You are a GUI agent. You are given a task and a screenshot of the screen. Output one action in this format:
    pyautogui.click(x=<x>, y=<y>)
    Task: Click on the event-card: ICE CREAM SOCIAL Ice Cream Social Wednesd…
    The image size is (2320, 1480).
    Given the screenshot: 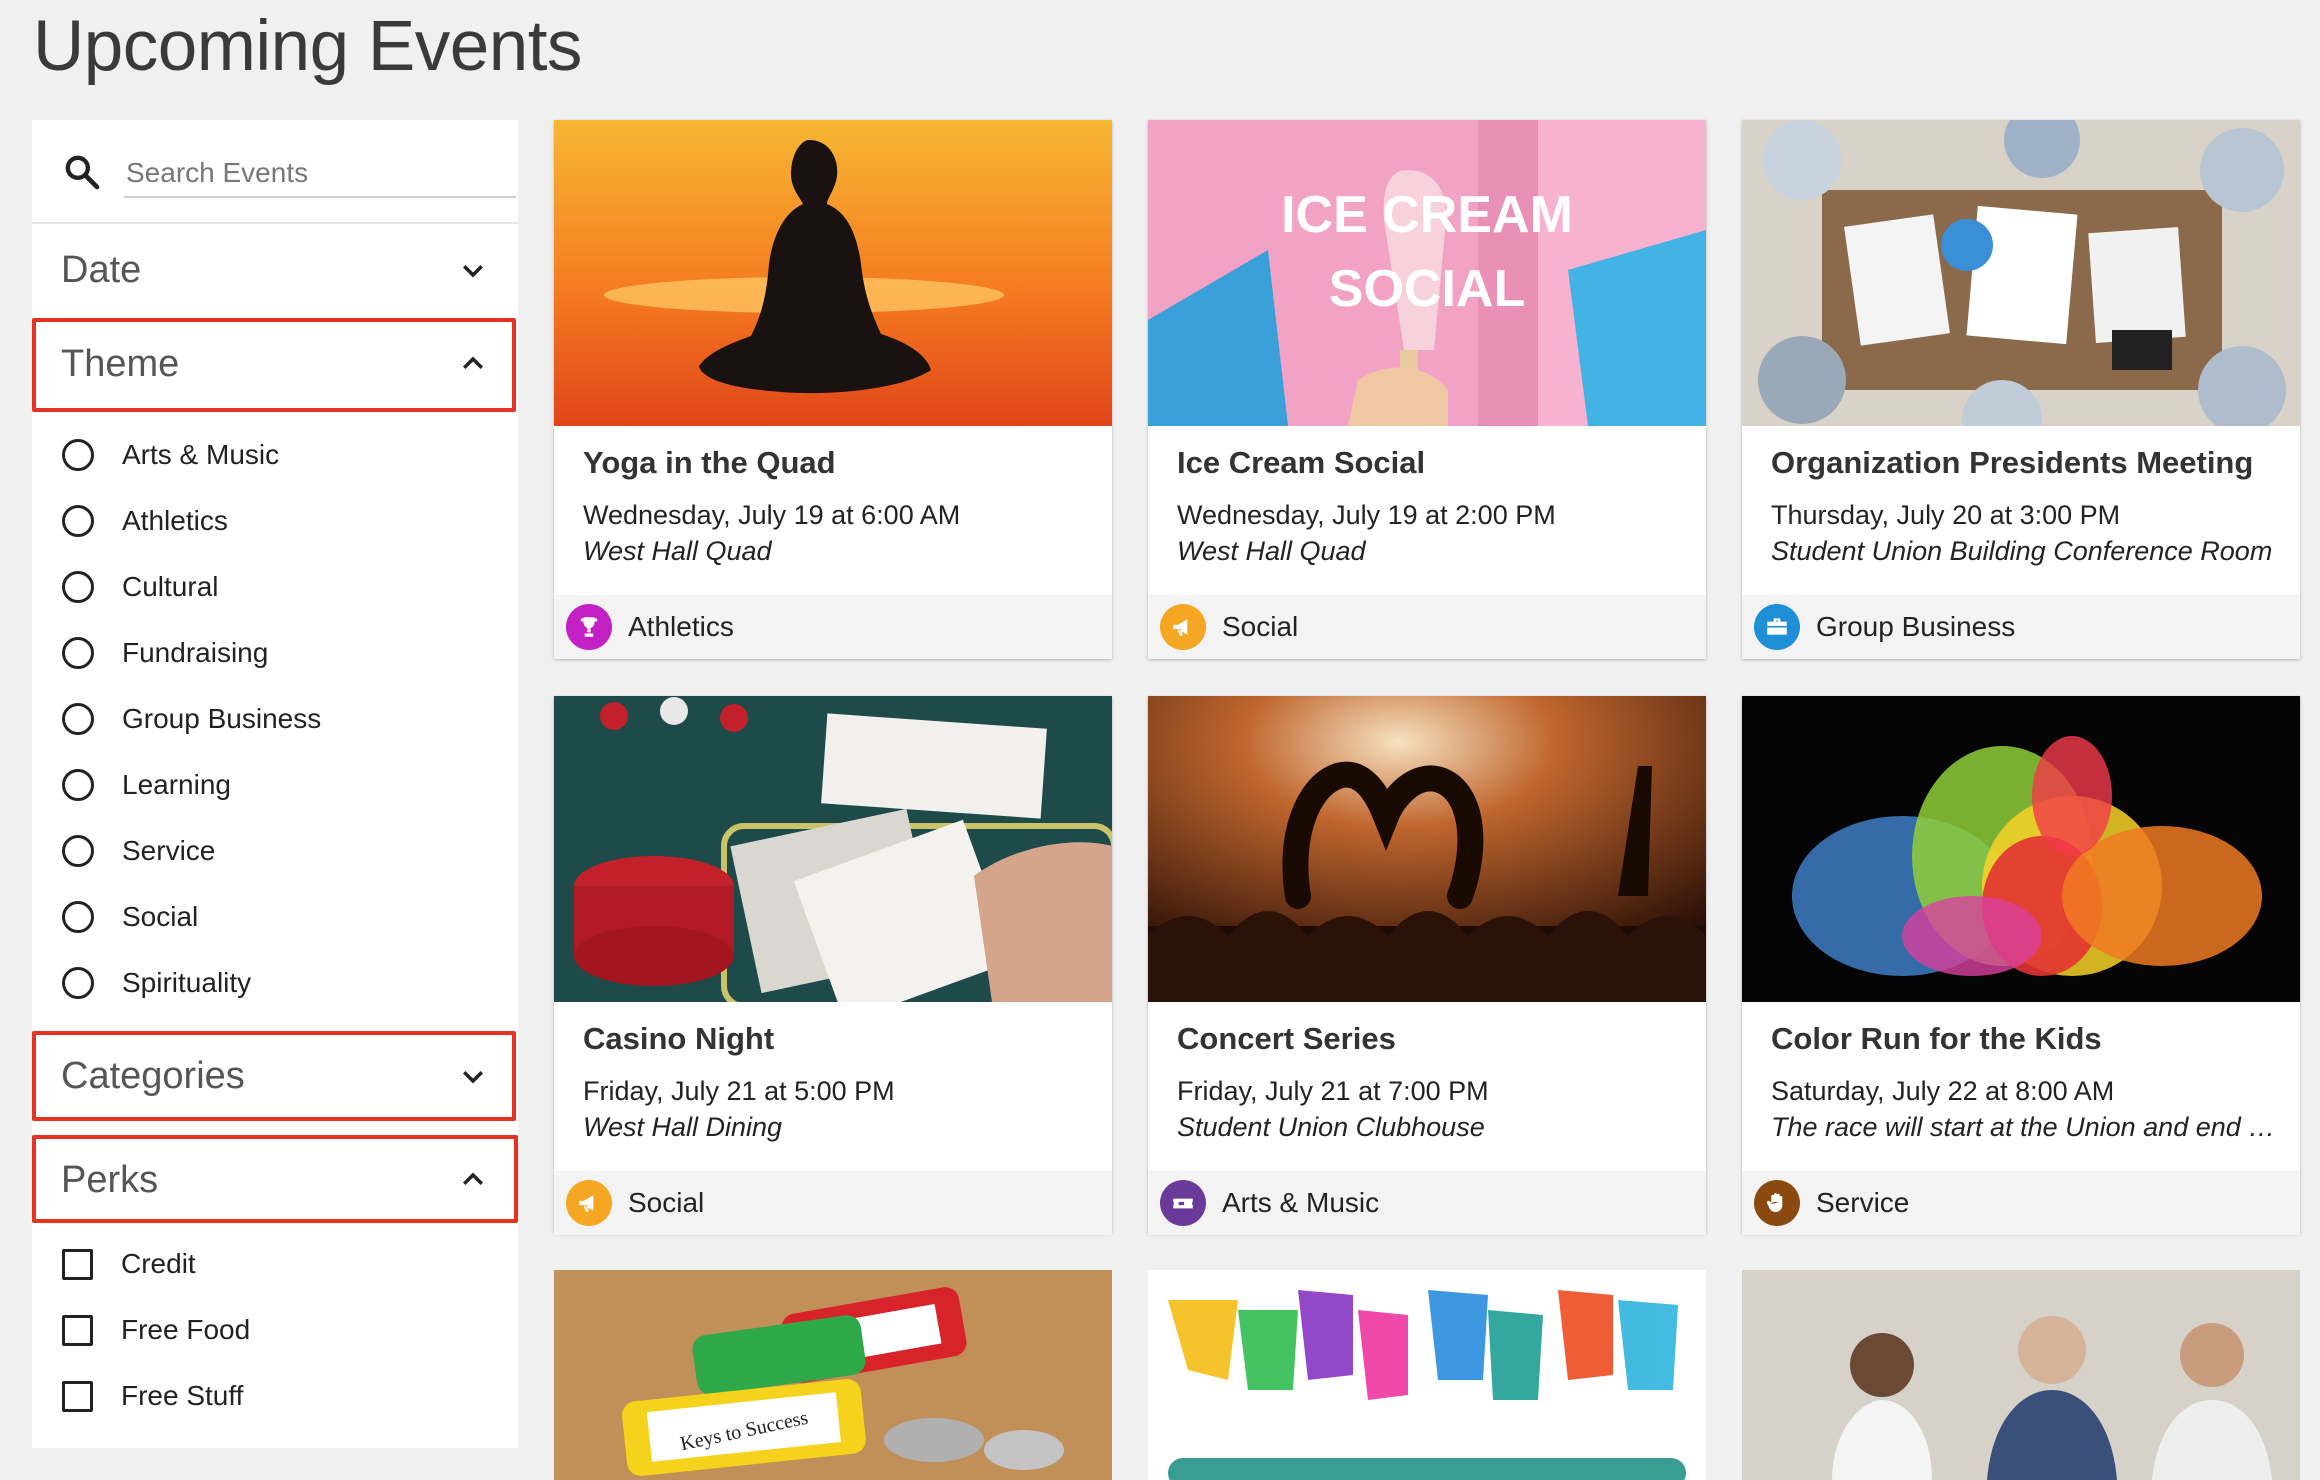 What is the action you would take?
    pyautogui.click(x=1427, y=389)
    